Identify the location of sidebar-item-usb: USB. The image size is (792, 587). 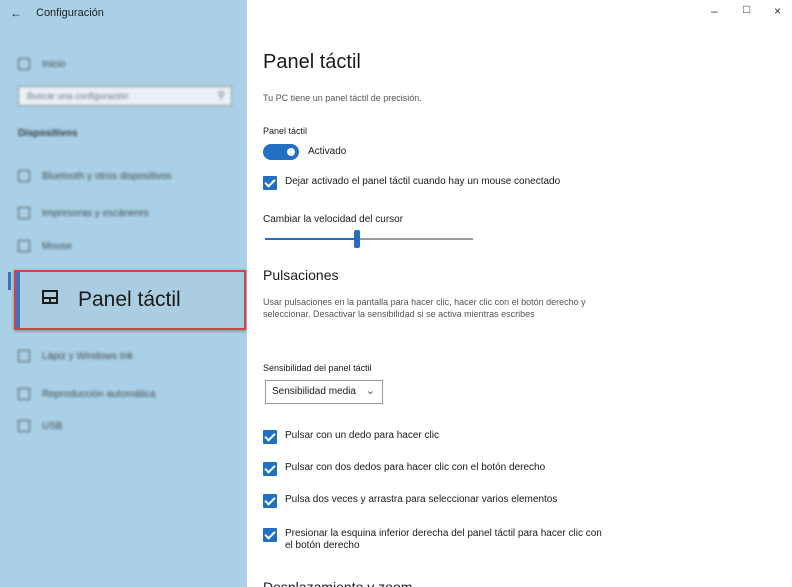
(40, 426).